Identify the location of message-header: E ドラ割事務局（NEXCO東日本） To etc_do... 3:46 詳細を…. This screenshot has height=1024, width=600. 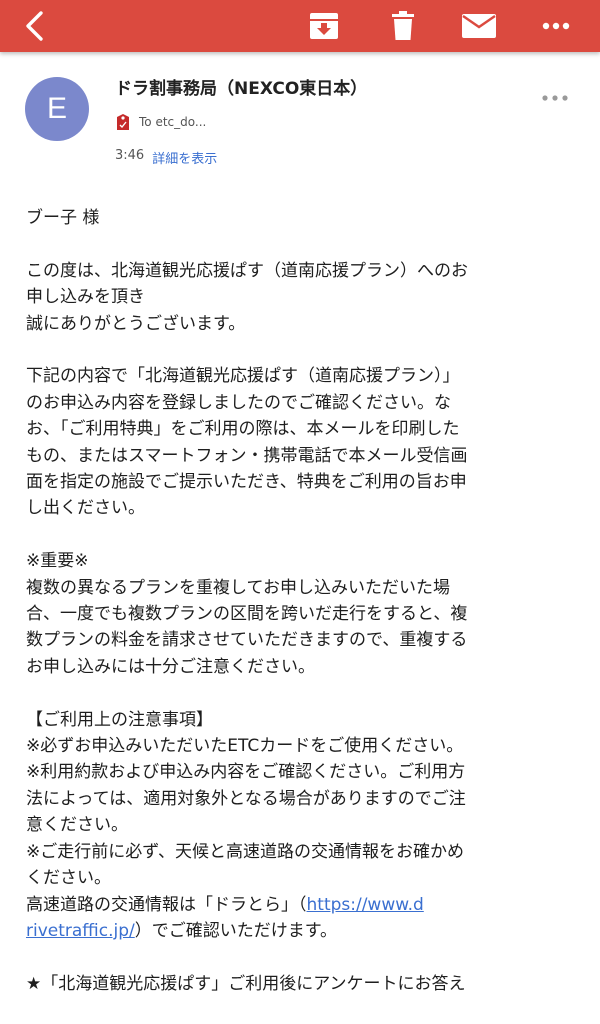
(300, 112).